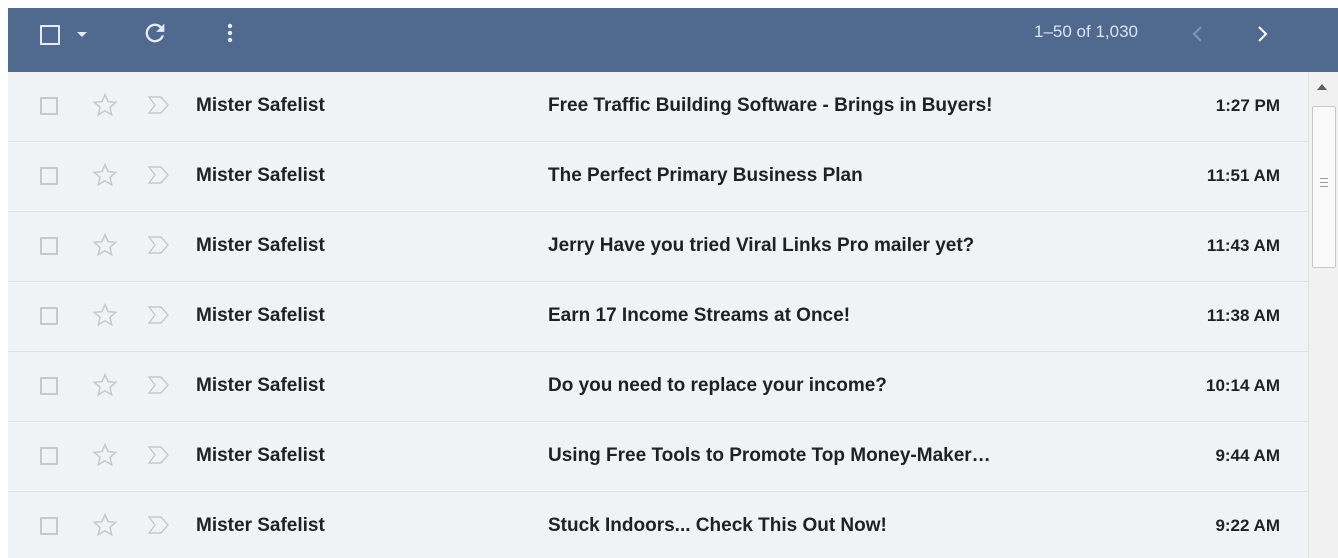 This screenshot has height=558, width=1338. What do you see at coordinates (1262, 34) in the screenshot?
I see `chevron-right-icon` at bounding box center [1262, 34].